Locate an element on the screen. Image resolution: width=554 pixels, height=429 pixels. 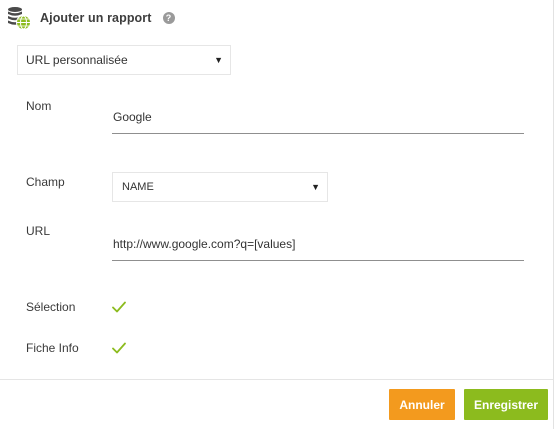
report-type-value: URL personnalisée is located at coordinates (77, 60).